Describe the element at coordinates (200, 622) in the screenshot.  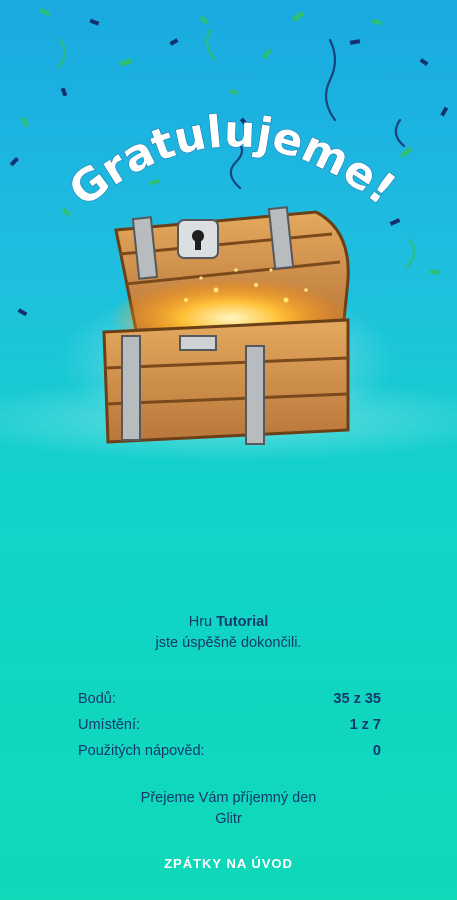
I see `game-prefix: Hru` at that location.